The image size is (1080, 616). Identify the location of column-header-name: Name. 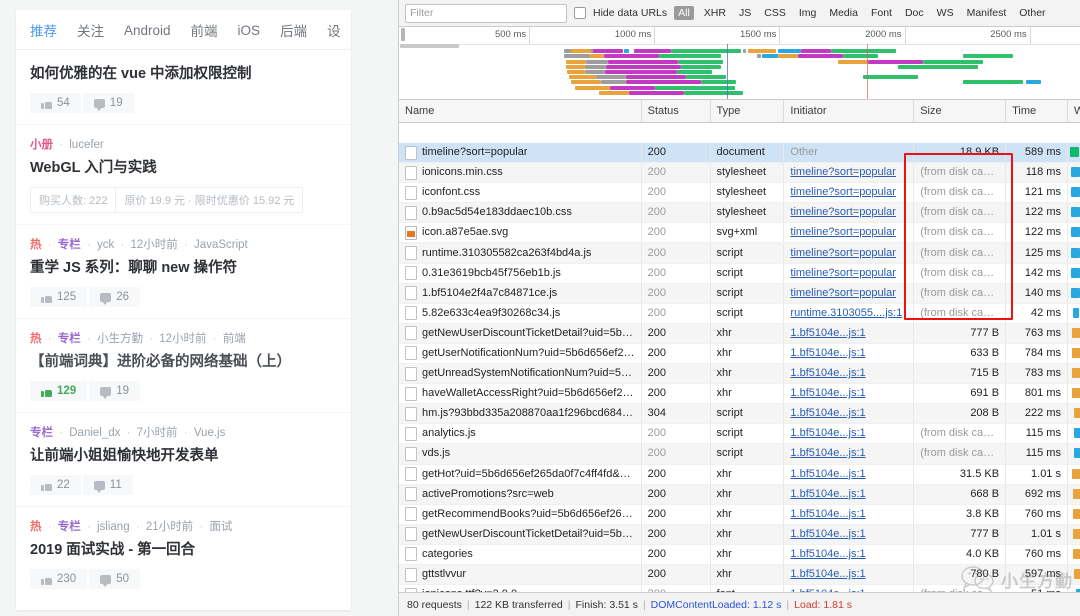
(520, 111).